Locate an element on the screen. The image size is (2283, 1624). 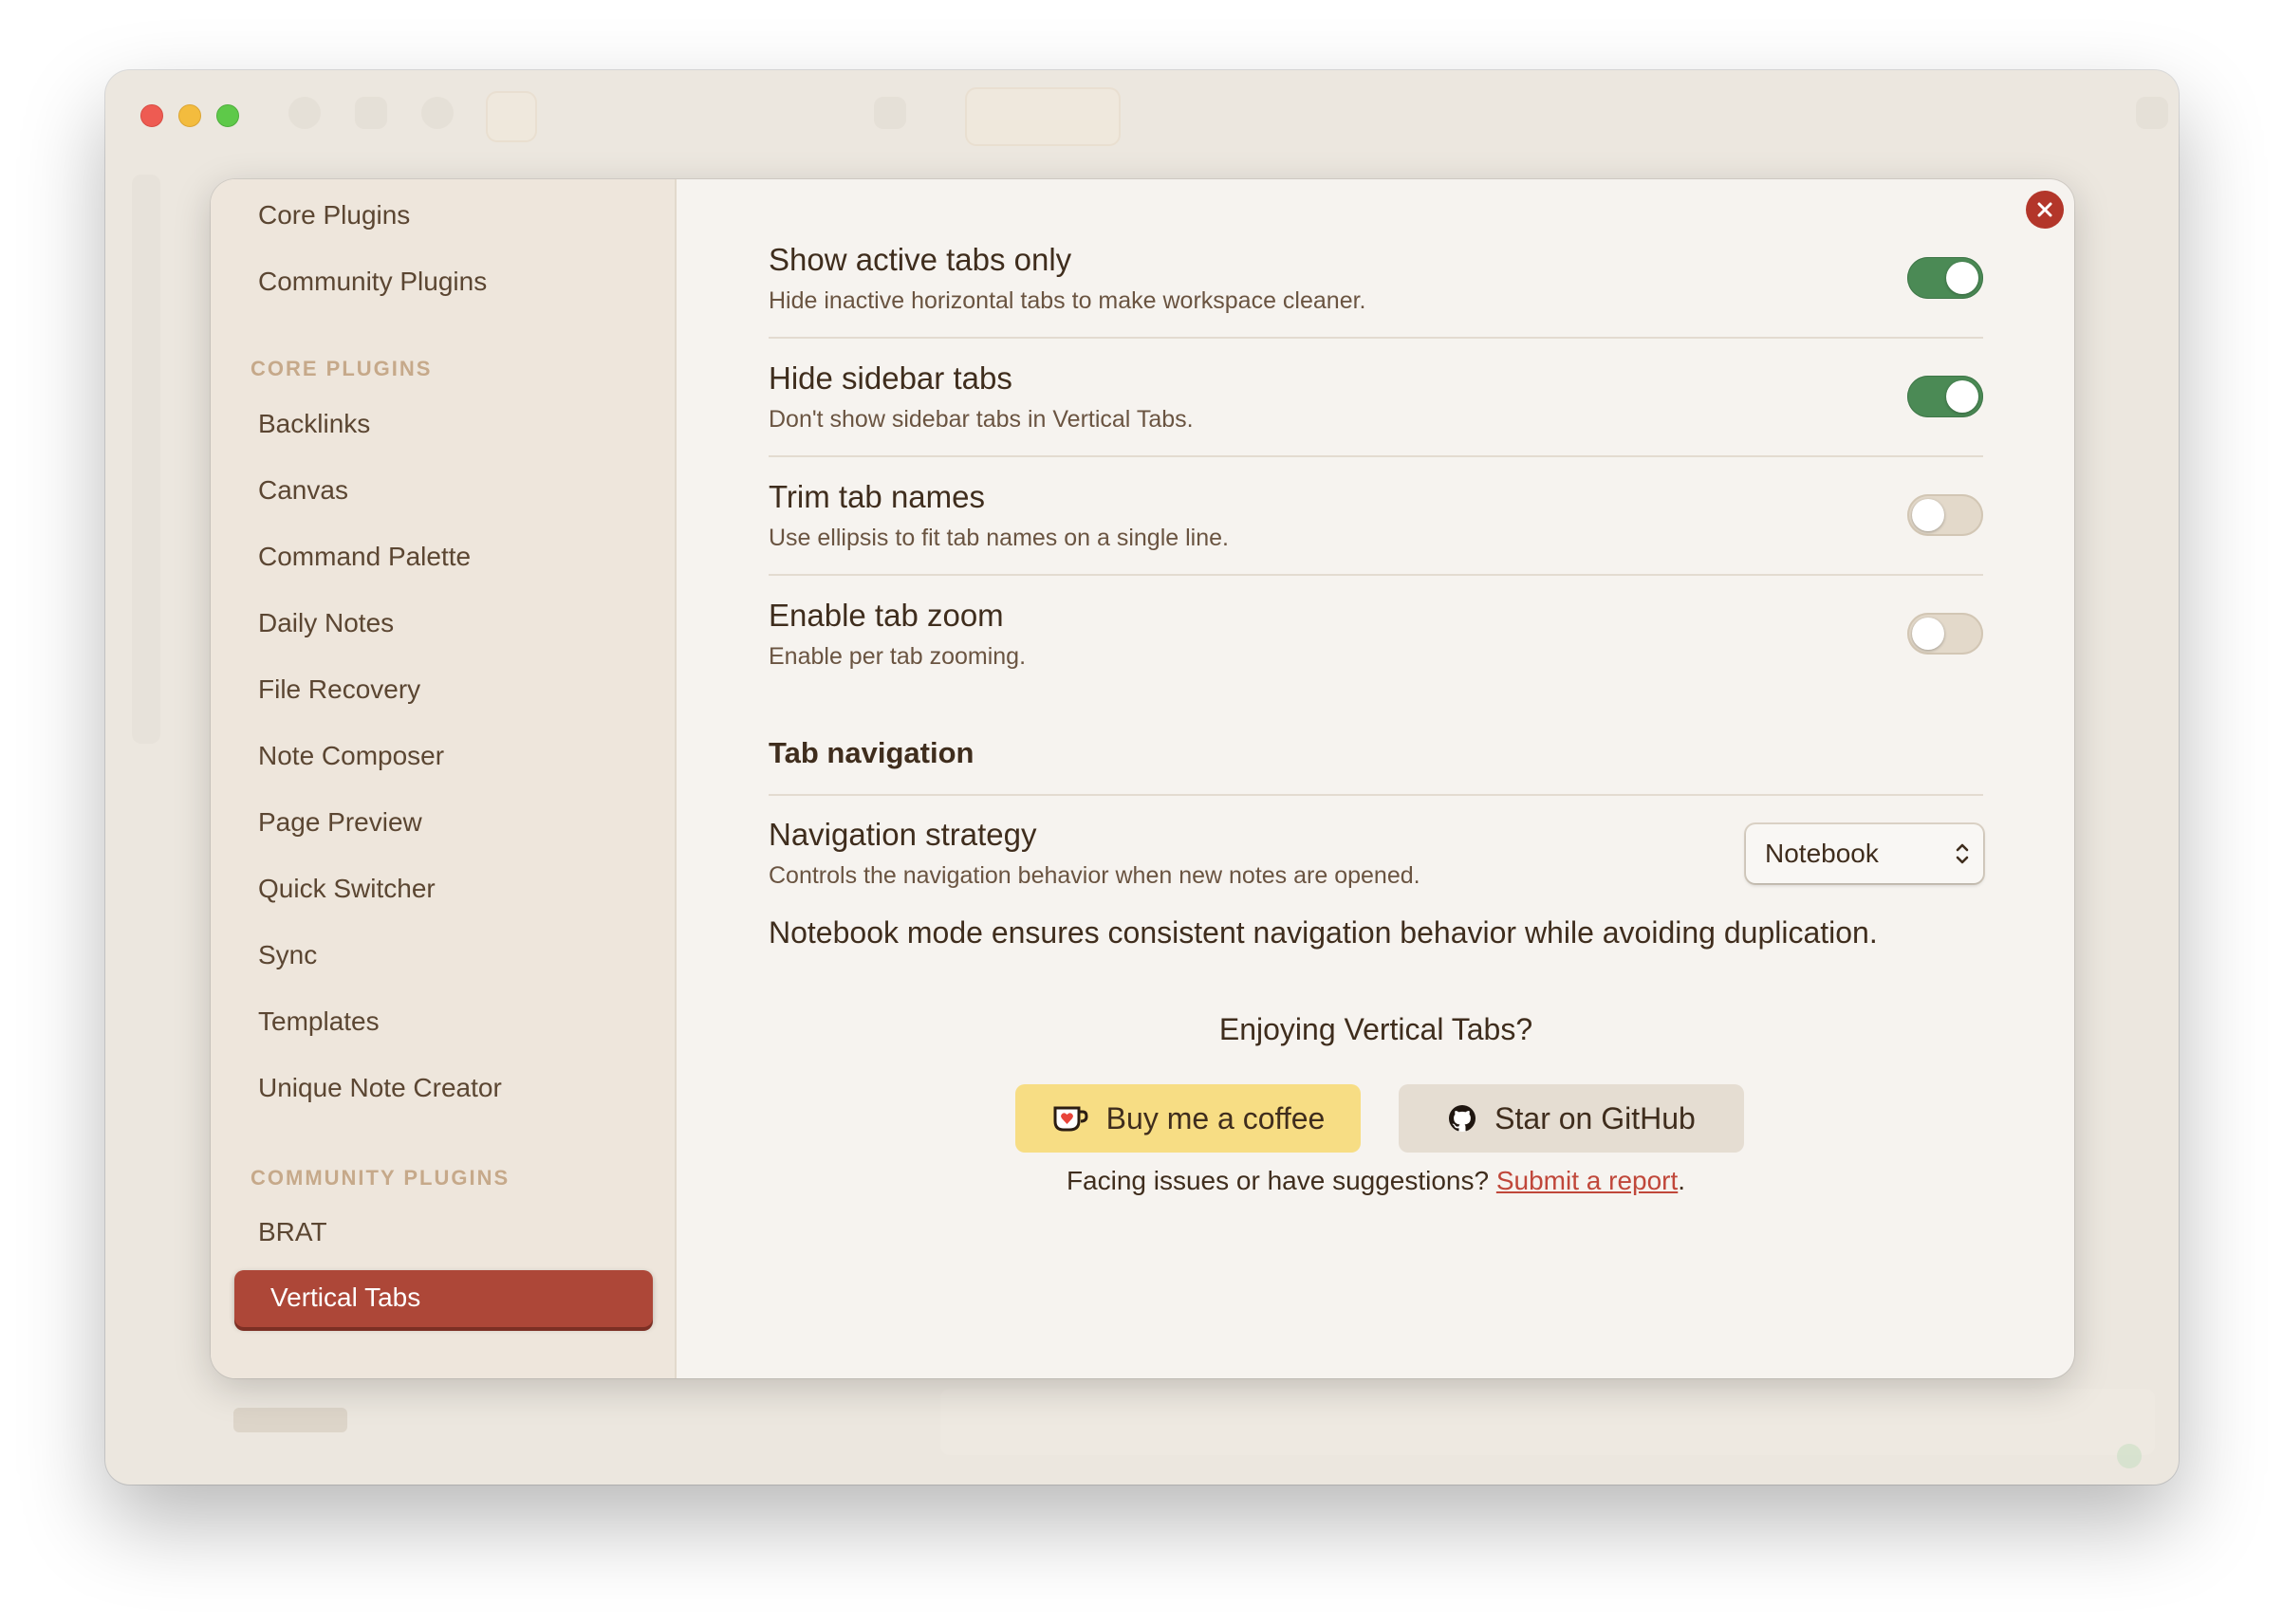
setting-title: Navigation strategy is located at coordinates (903, 834).